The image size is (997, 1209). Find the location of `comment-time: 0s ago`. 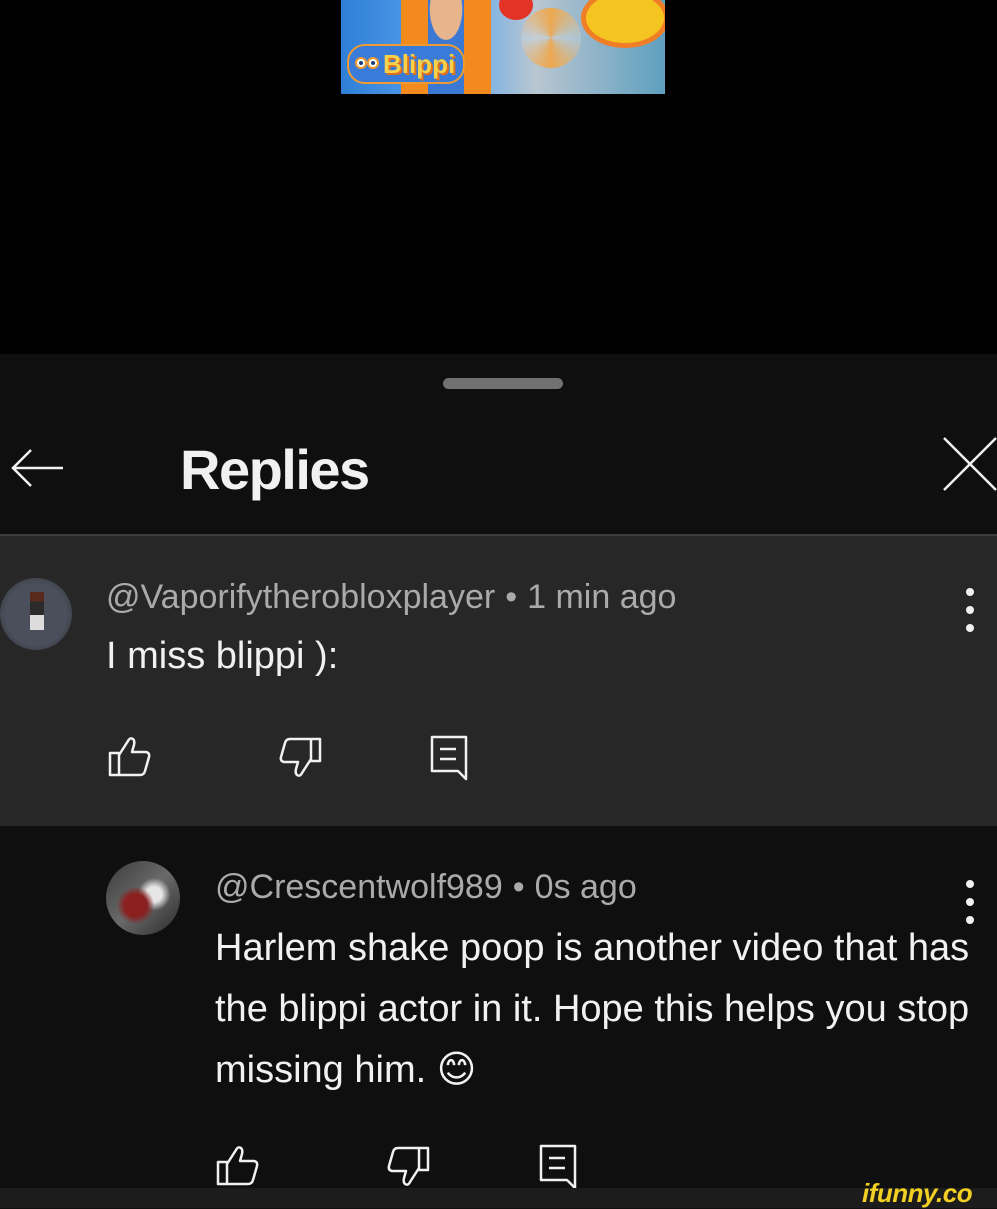

comment-time: 0s ago is located at coordinates (585, 887).